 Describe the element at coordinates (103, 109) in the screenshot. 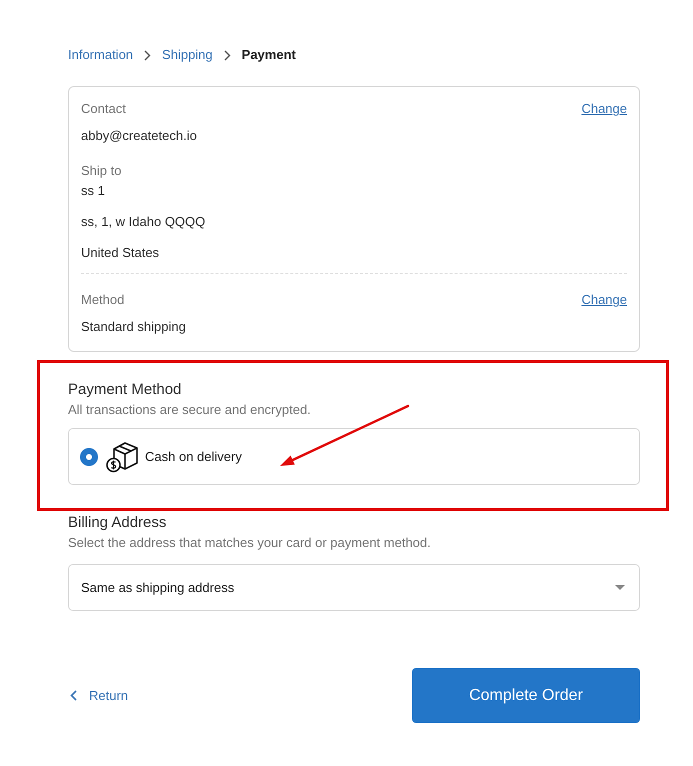

I see `section-label: Contact` at that location.